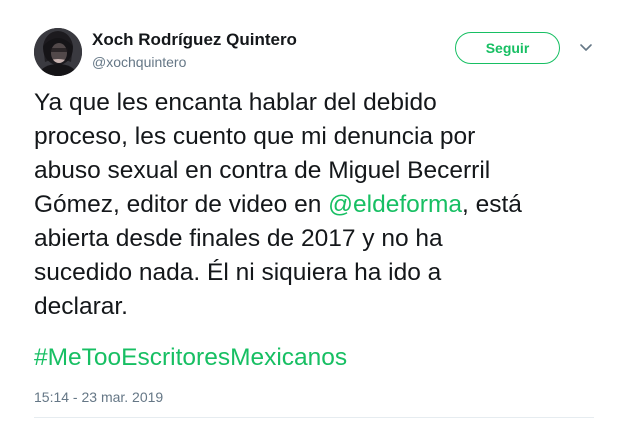  What do you see at coordinates (492, 204) in the screenshot?
I see `tweet-text-segment: , está` at bounding box center [492, 204].